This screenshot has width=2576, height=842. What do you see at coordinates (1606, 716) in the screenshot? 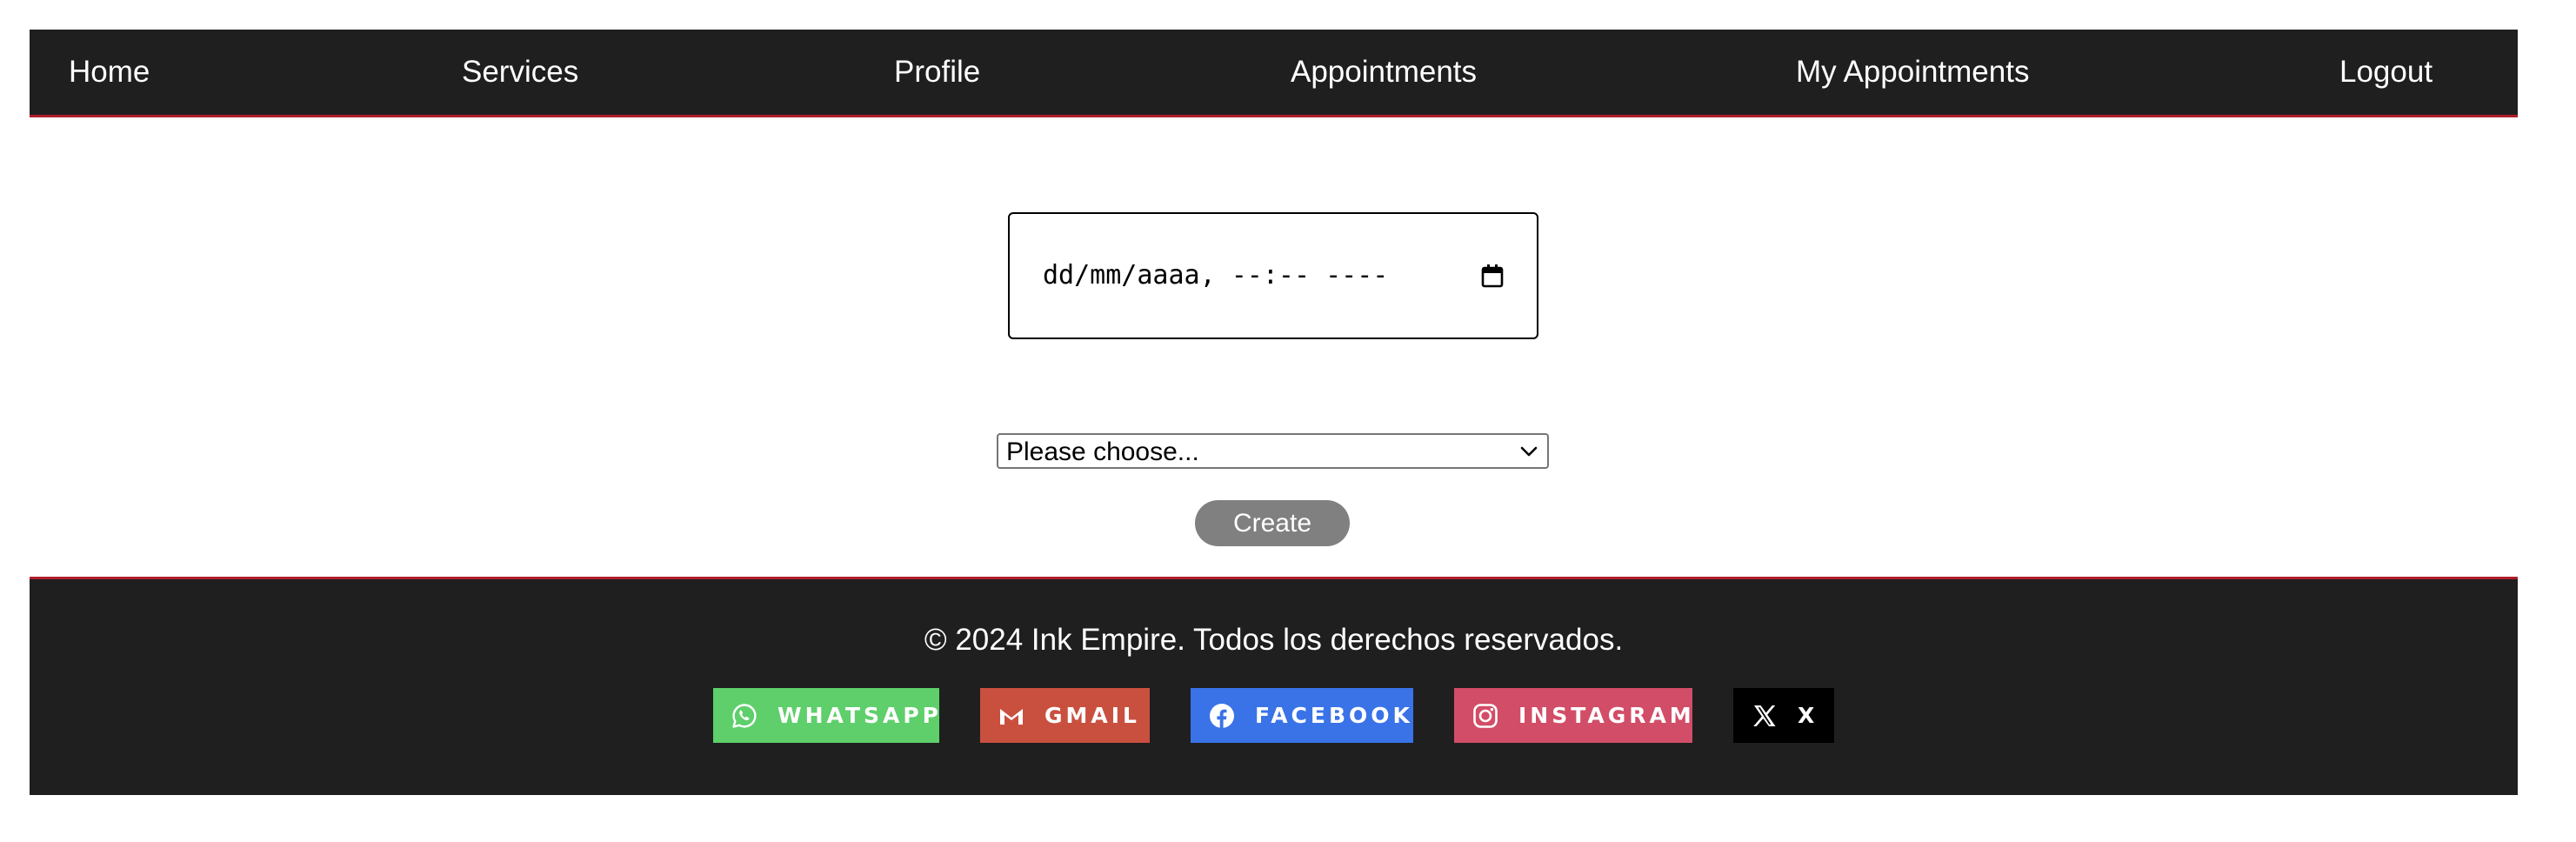
I see `instagram-label: INSTAGRAM` at bounding box center [1606, 716].